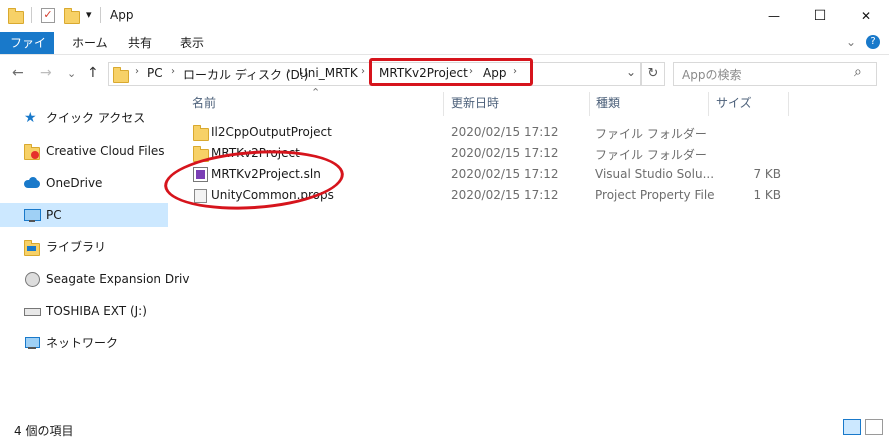  I want to click on library-icon, so click(32, 248).